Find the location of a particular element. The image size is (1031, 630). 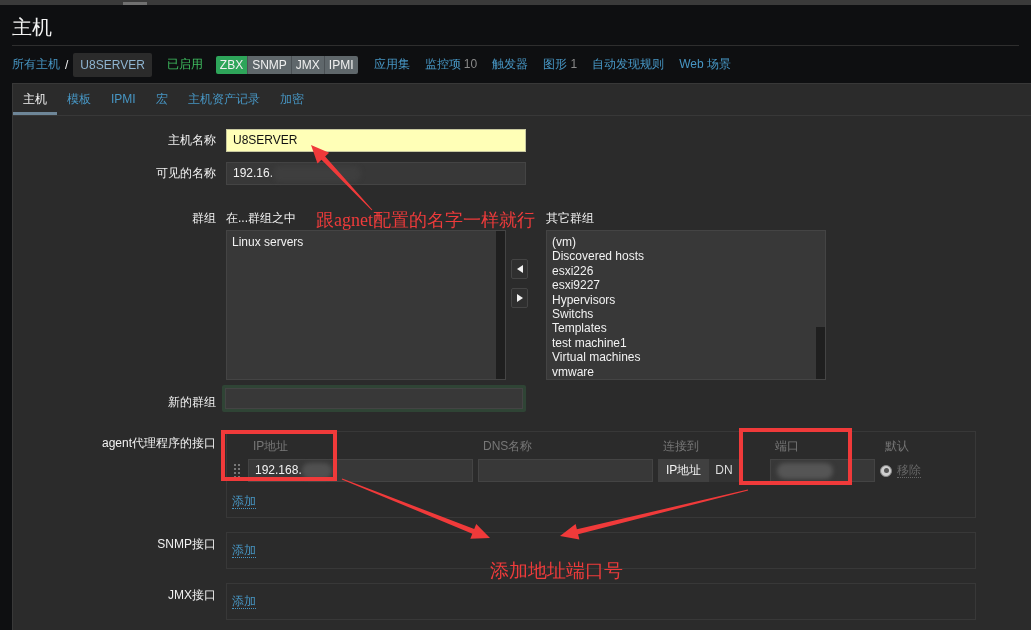

breadcrumb-current: U8SERVER is located at coordinates (112, 64).